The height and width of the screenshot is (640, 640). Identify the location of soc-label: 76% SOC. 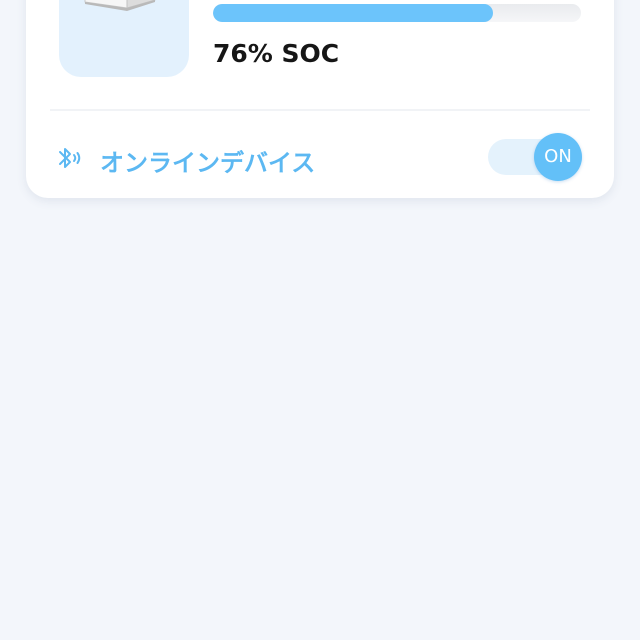
(276, 53).